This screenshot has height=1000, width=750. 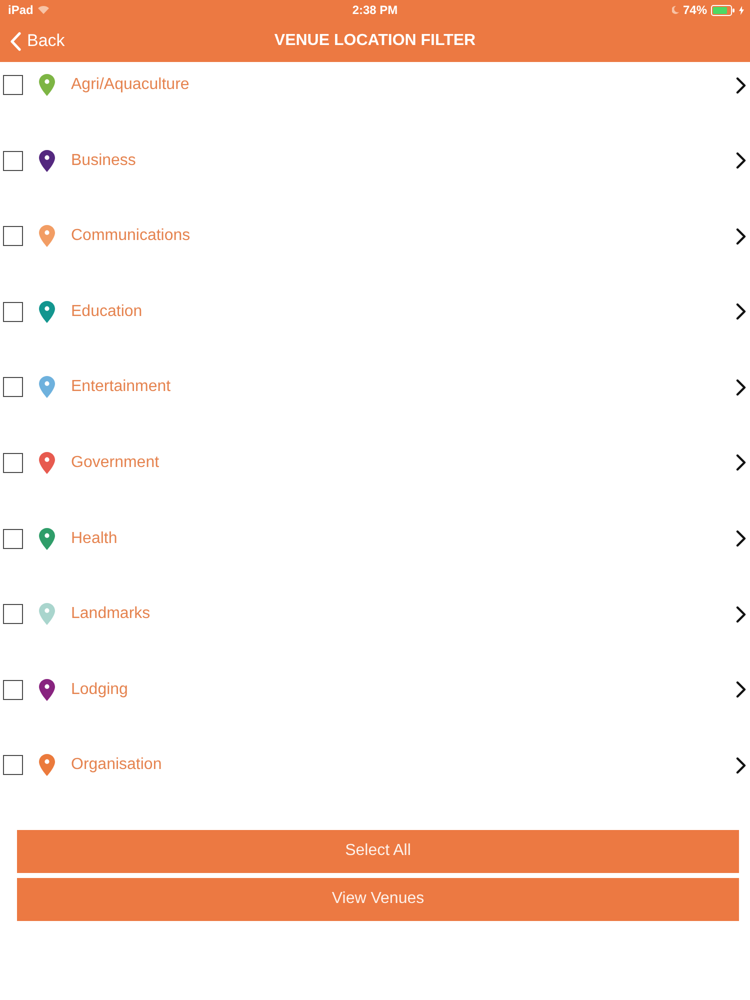 What do you see at coordinates (94, 539) in the screenshot?
I see `category-label: Health` at bounding box center [94, 539].